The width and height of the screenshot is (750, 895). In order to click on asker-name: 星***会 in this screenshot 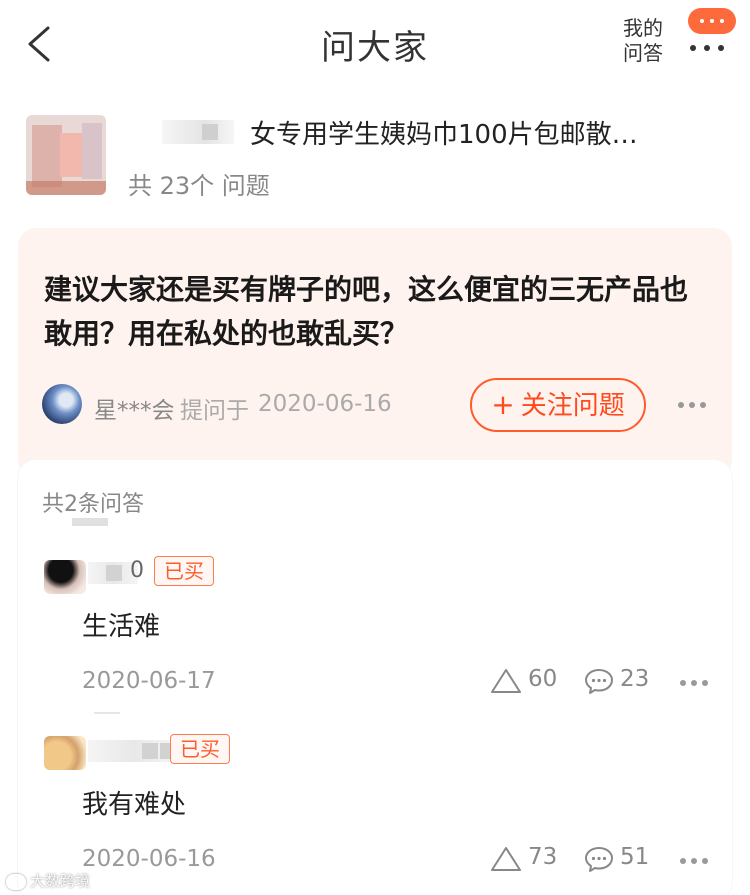, I will do `click(134, 411)`.